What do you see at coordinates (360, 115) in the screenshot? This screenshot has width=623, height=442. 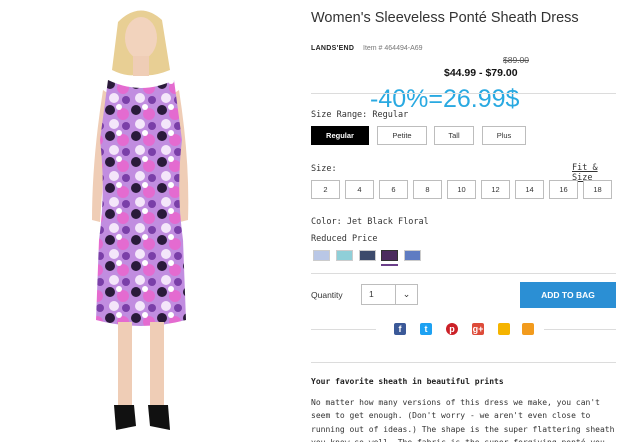 I see `size-range-label: Size Range: Regular` at bounding box center [360, 115].